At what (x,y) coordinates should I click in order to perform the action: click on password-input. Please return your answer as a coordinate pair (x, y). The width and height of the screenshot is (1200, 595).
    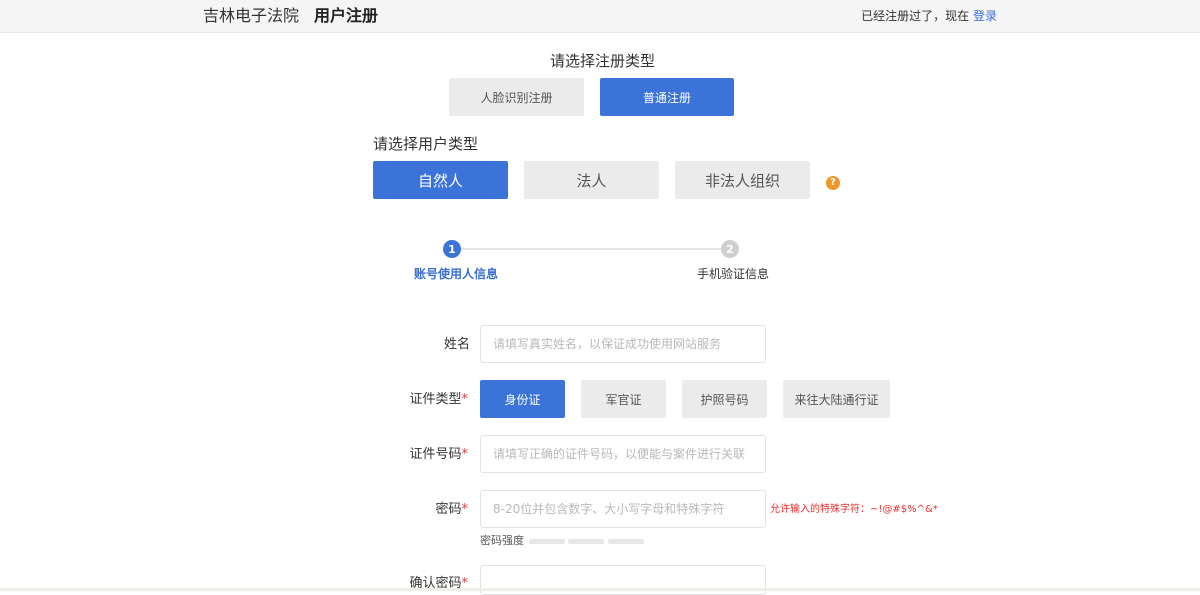
    Looking at the image, I should click on (623, 509).